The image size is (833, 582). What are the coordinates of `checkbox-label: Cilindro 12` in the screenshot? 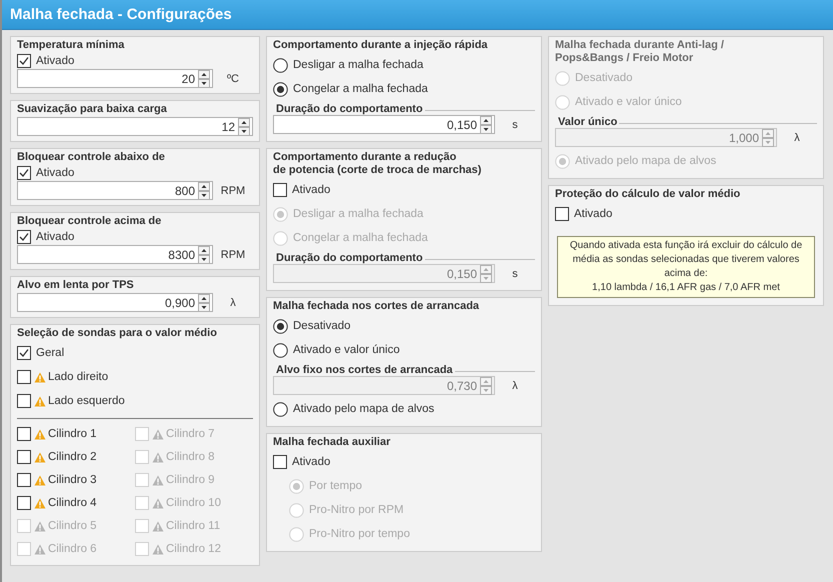 It's located at (193, 549).